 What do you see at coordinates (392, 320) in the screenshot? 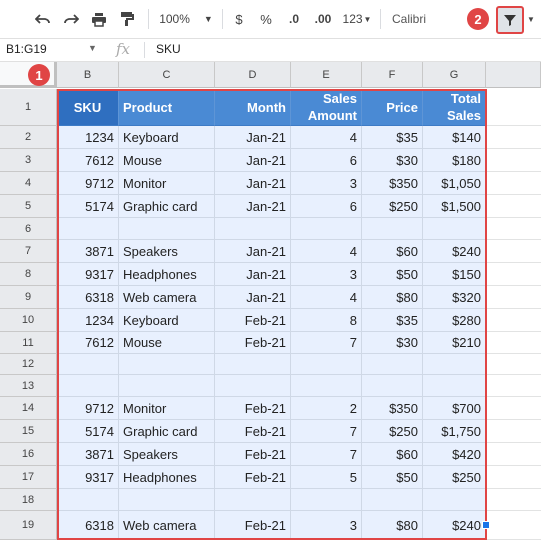
I see `table-cell: $35` at bounding box center [392, 320].